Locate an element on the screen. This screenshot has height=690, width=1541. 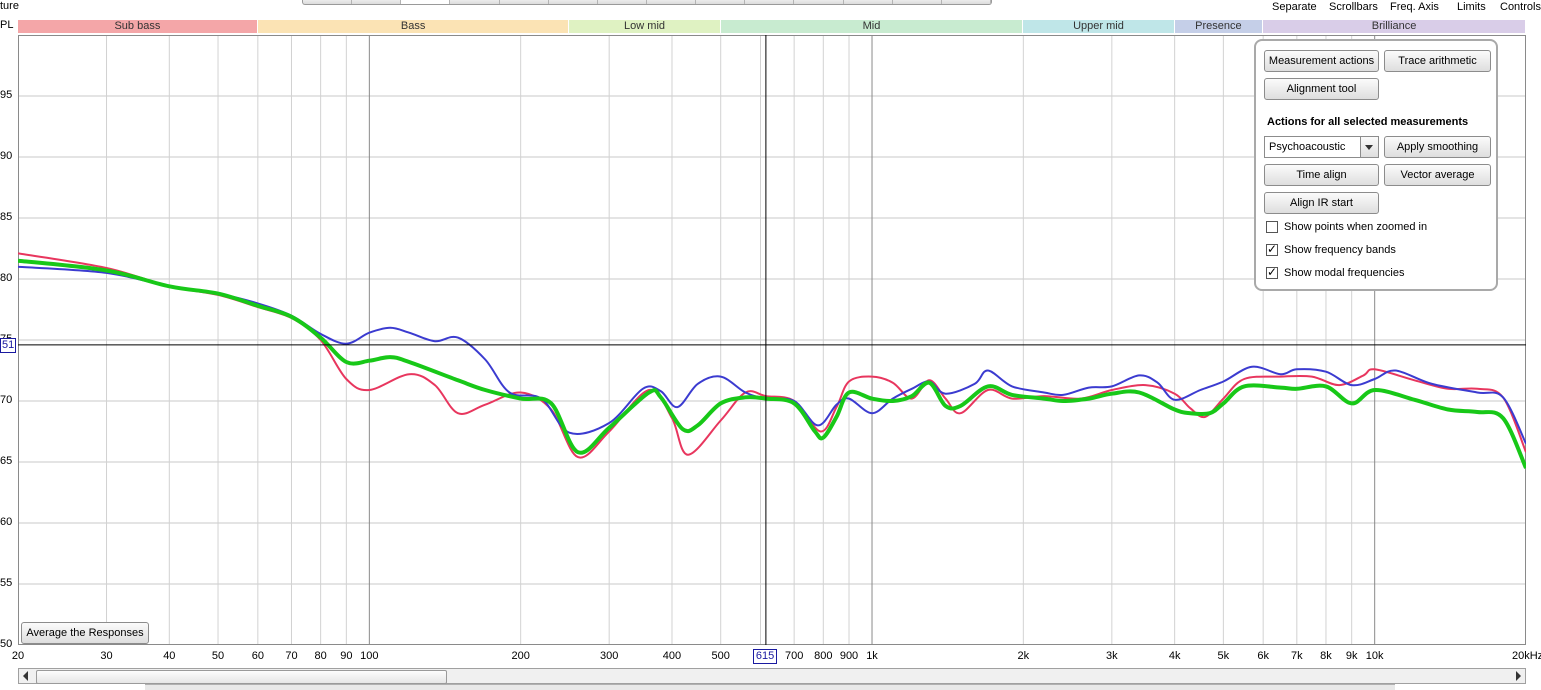
smoothing-select-value: Psychoacoustic is located at coordinates (1307, 147).